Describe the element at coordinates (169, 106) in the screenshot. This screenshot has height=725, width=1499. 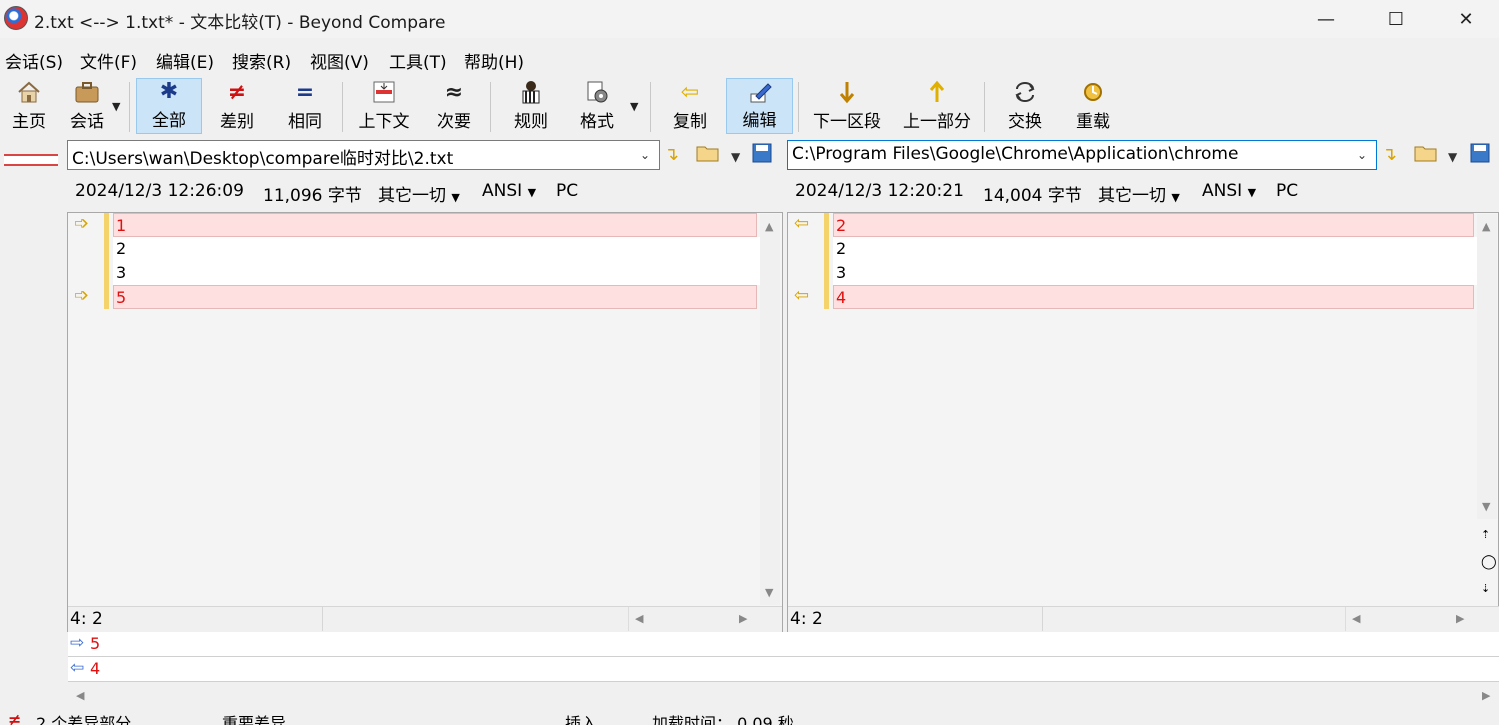
I see `show-all-button: ✱ 全部` at that location.